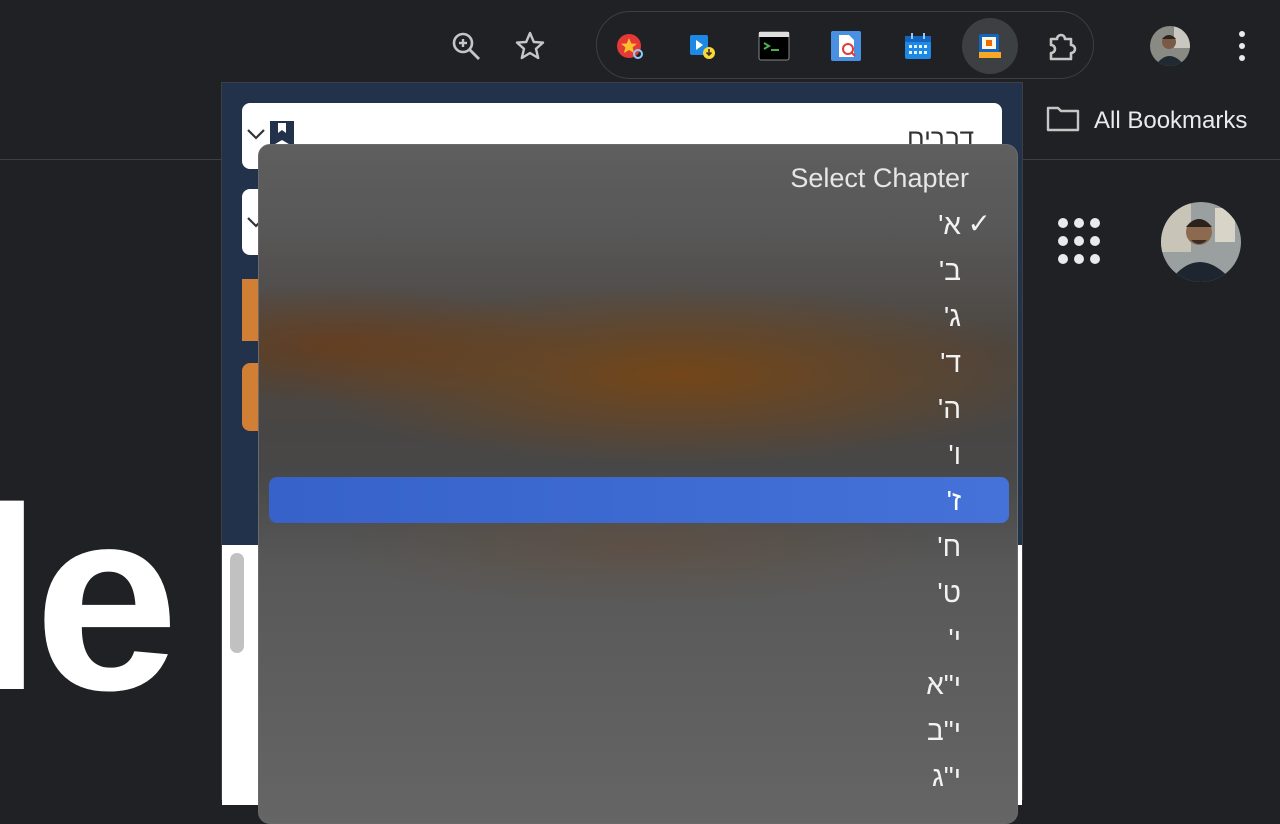 Image resolution: width=1280 pixels, height=824 pixels. What do you see at coordinates (1171, 120) in the screenshot?
I see `all-bookmarks-label: All Bookmarks` at bounding box center [1171, 120].